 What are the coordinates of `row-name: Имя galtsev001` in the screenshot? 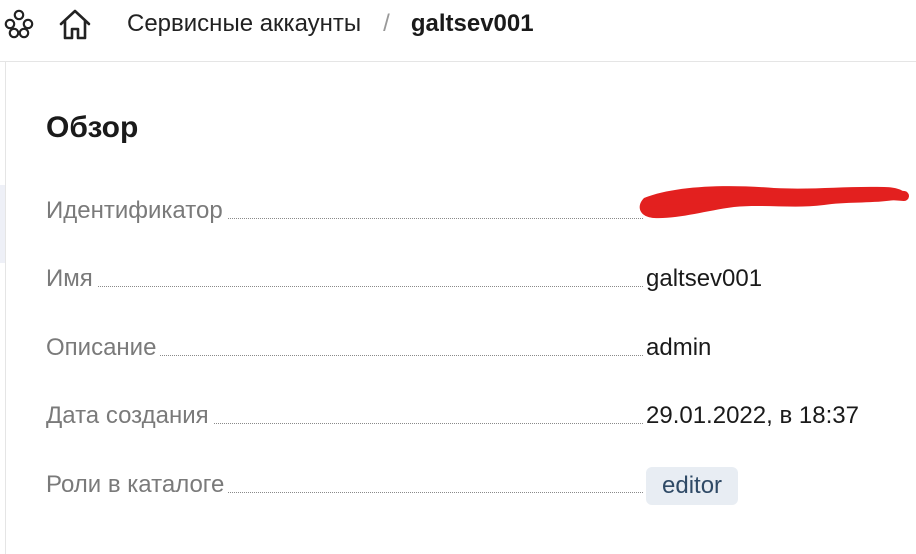 It's located at (476, 279).